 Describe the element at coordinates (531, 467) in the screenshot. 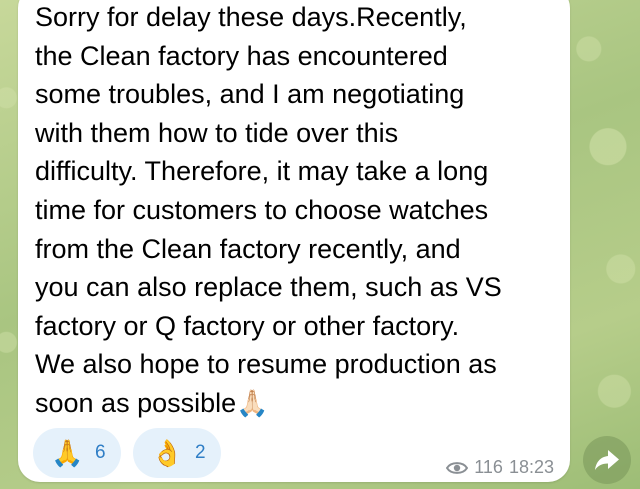

I see `message-time: 18:23` at that location.